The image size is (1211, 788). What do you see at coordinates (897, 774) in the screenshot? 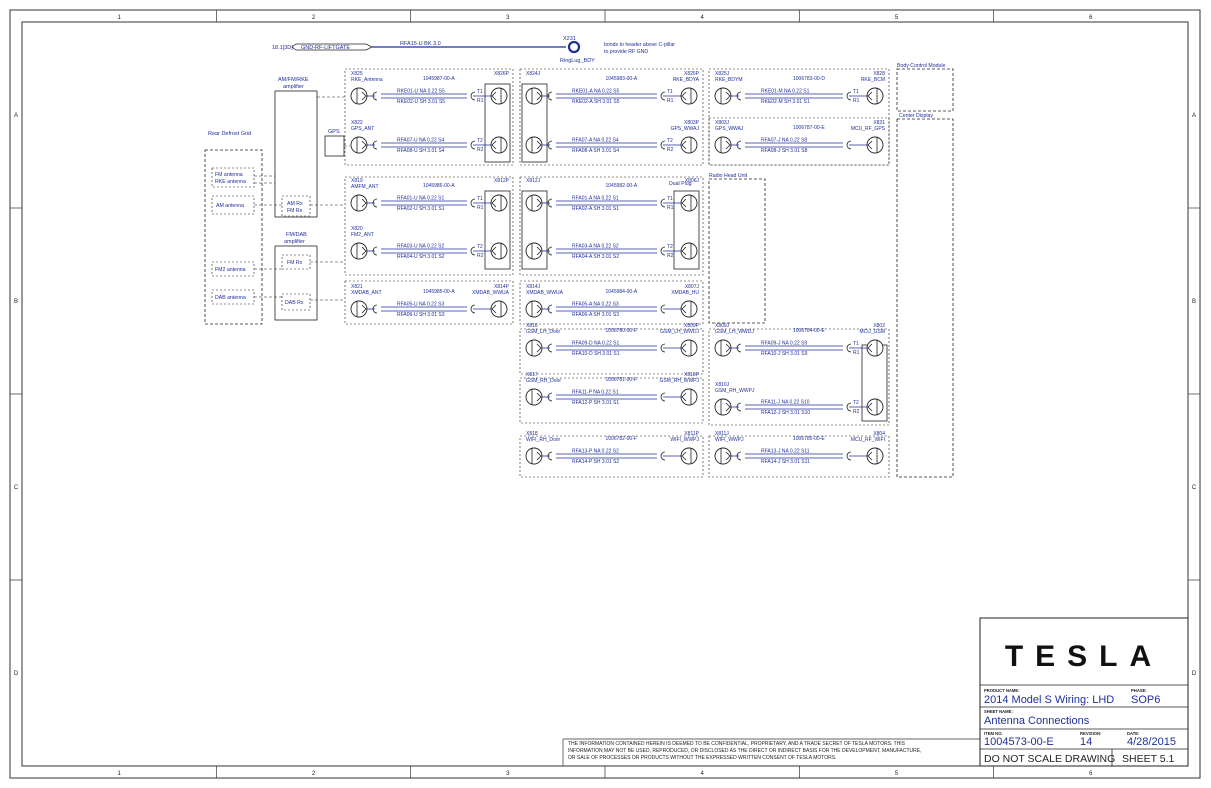
I see `col-label-bottom: 5` at bounding box center [897, 774].